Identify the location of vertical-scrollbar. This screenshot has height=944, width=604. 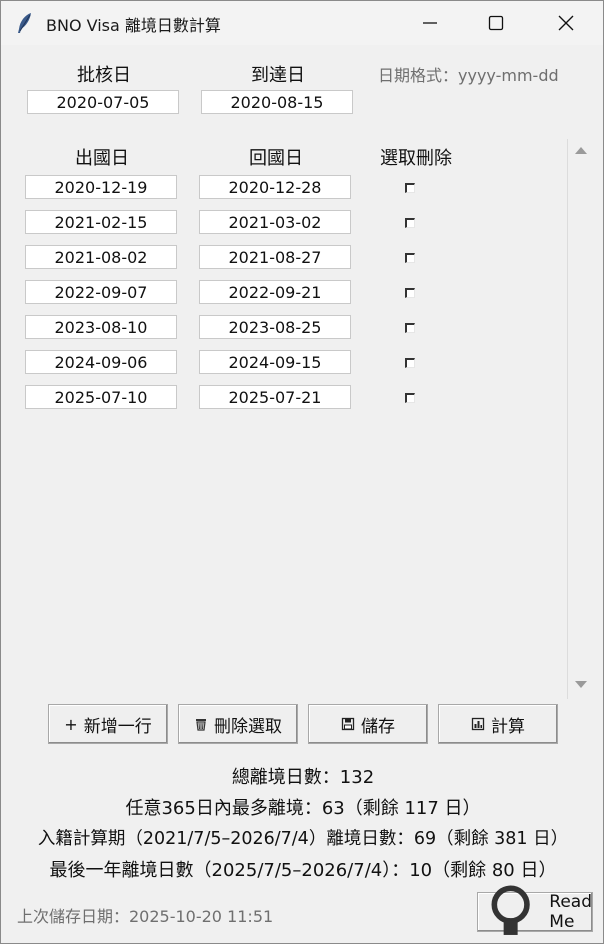
(580, 419).